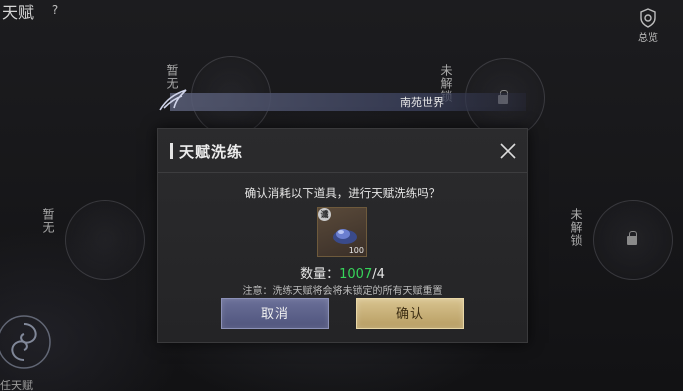  Describe the element at coordinates (55, 10) in the screenshot. I see `help-icon: ?` at that location.